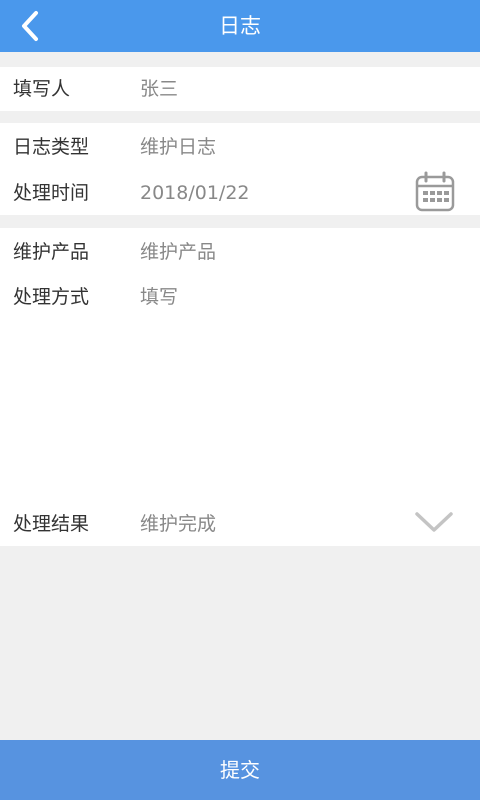 This screenshot has width=480, height=800. Describe the element at coordinates (178, 252) in the screenshot. I see `product-input: 维护产品` at that location.